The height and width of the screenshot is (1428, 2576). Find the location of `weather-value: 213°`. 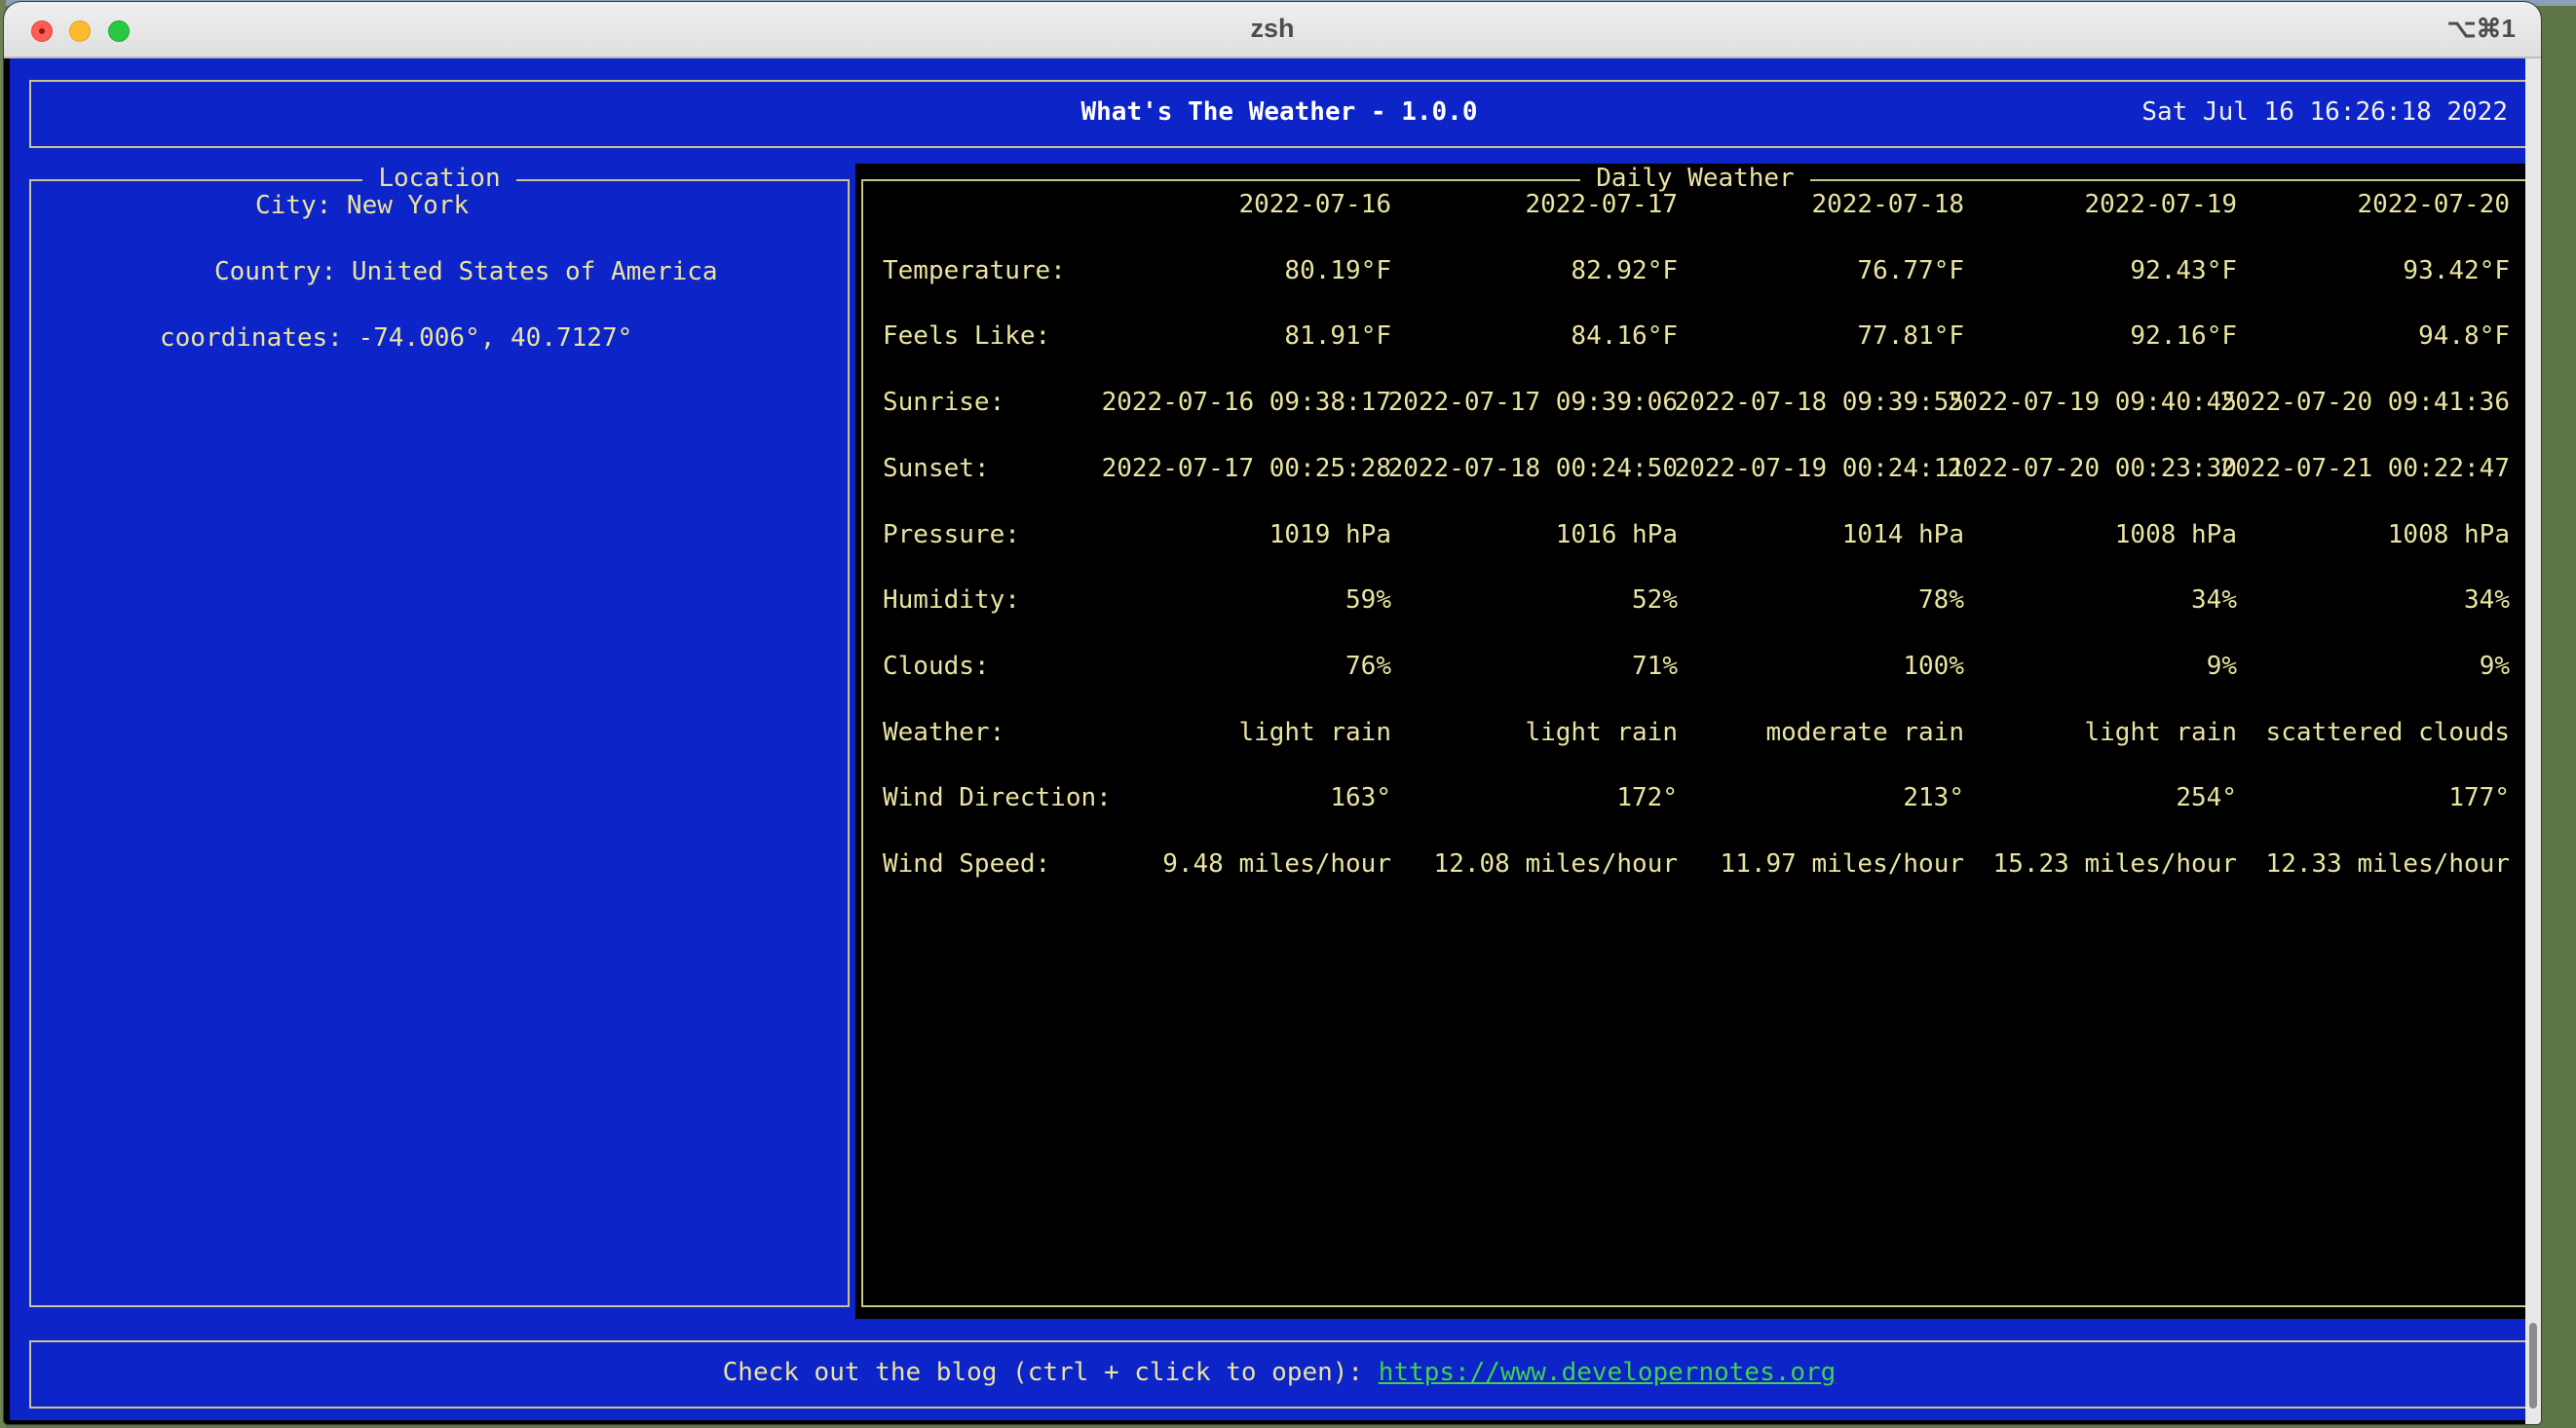

weather-value: 213° is located at coordinates (1933, 798).